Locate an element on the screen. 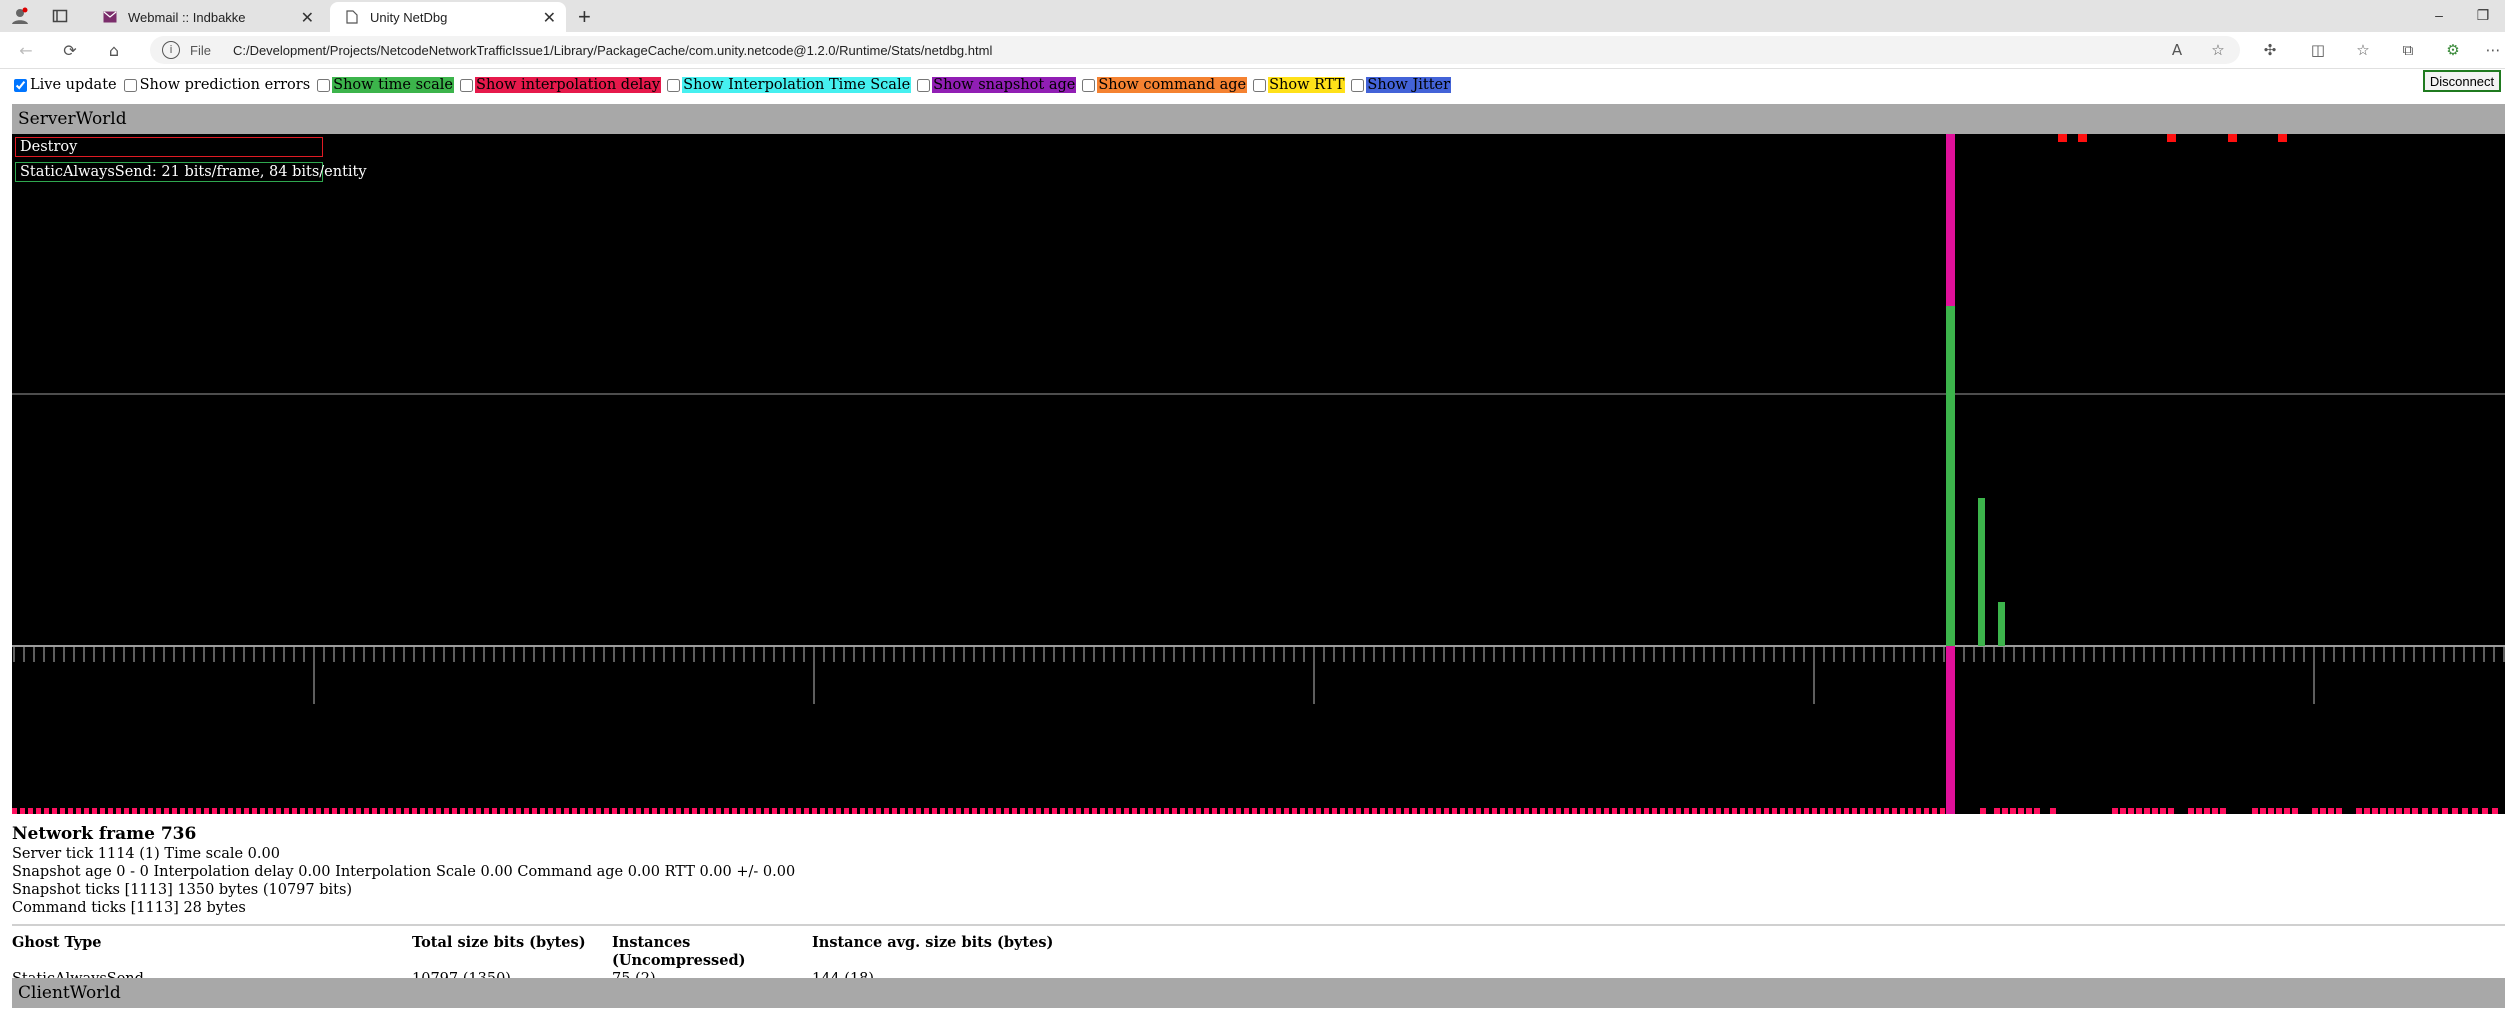  stat-line-command-ticks: Command ticks [1113] 28 bytes is located at coordinates (129, 908).